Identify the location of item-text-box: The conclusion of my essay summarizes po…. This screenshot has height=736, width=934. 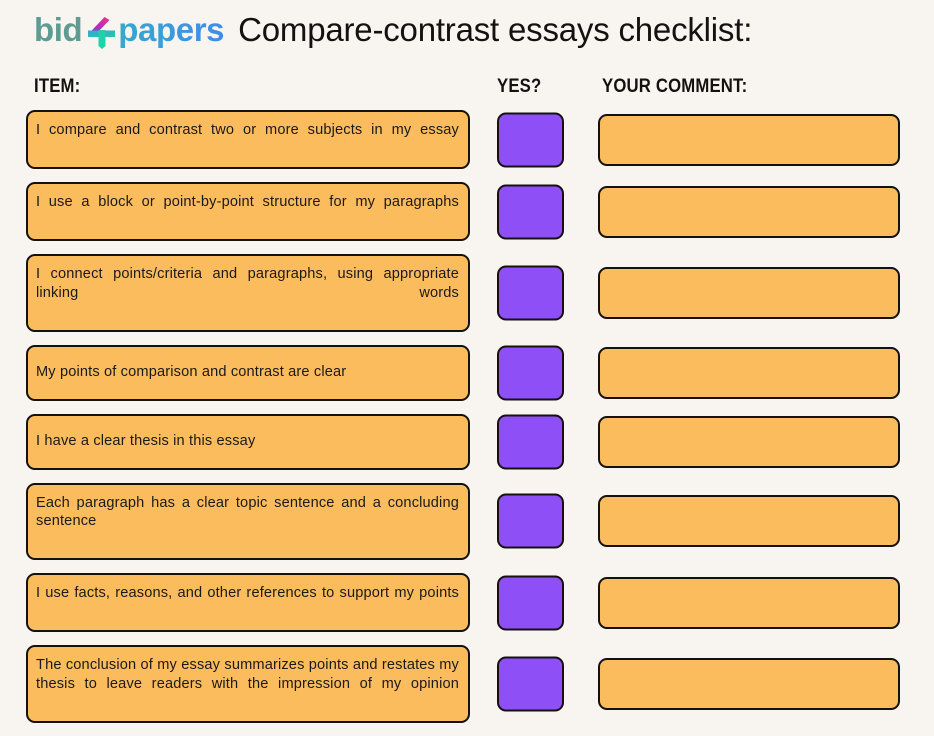
(248, 684).